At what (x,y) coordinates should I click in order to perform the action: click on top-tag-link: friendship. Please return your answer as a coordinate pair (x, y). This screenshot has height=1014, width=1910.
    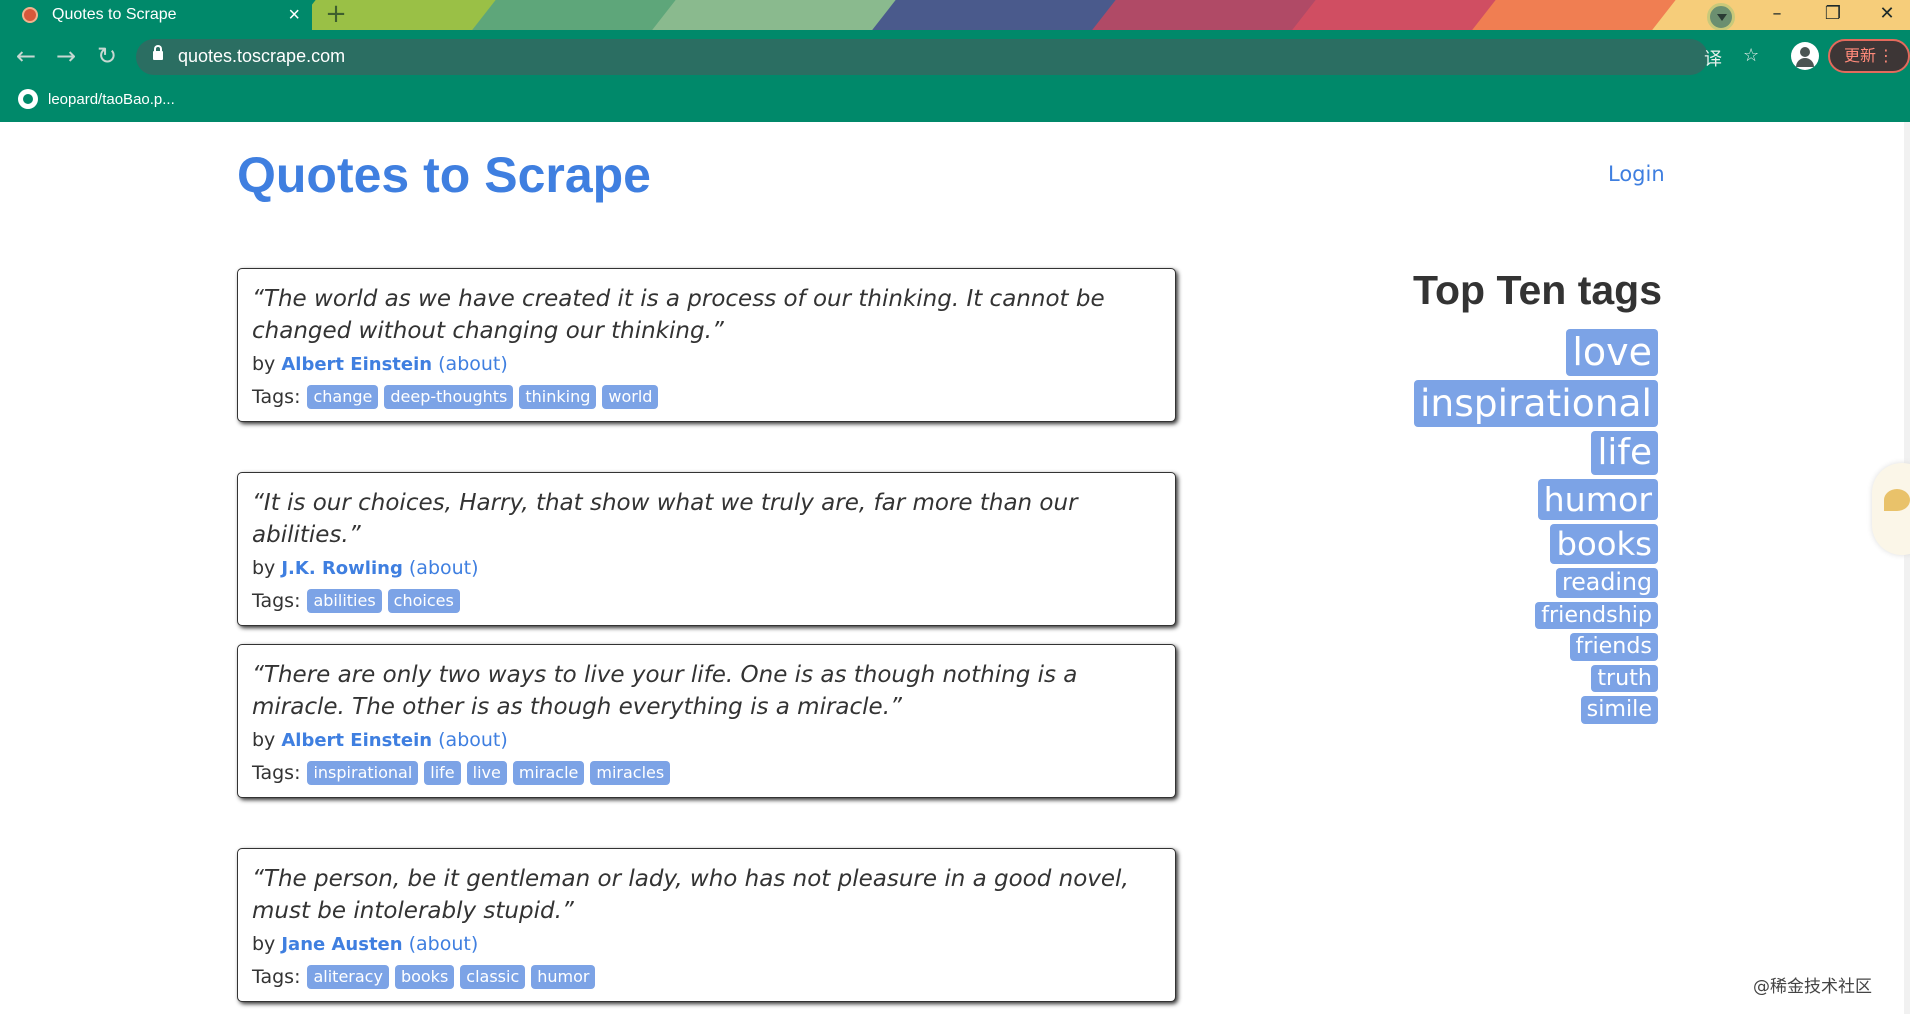
    Looking at the image, I should click on (1596, 615).